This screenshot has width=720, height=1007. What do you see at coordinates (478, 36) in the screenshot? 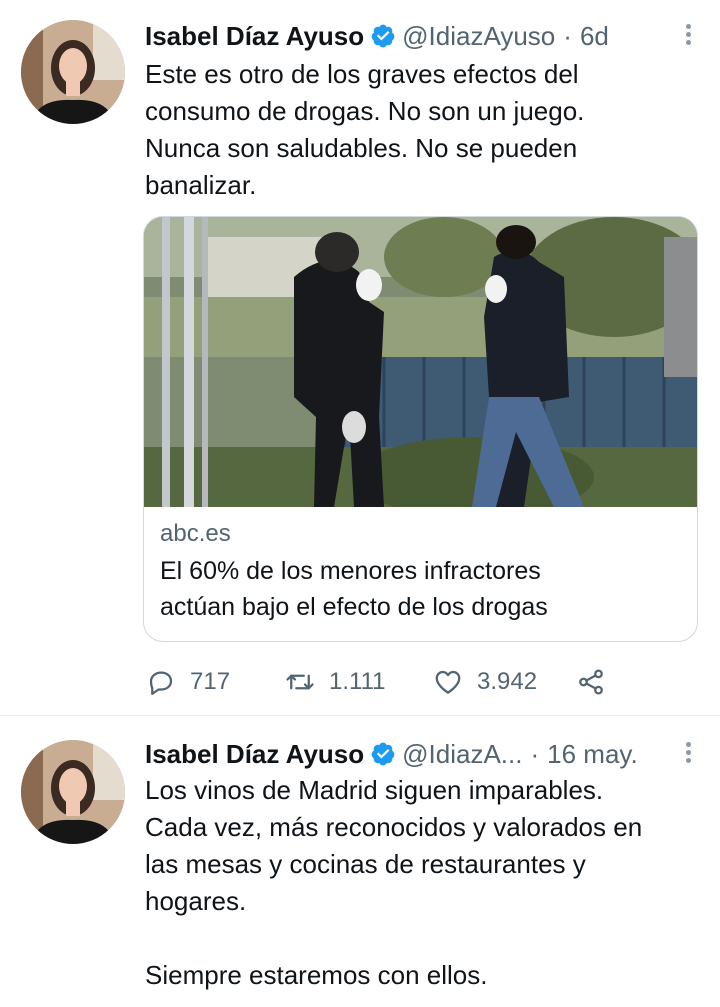
I see `author-handle: @IdiazAyuso` at bounding box center [478, 36].